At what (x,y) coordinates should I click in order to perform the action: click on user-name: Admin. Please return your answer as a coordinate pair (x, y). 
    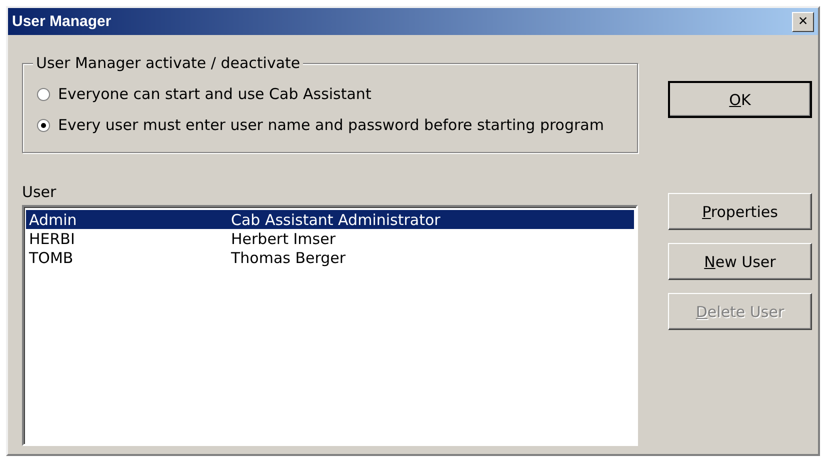
    Looking at the image, I should click on (53, 219).